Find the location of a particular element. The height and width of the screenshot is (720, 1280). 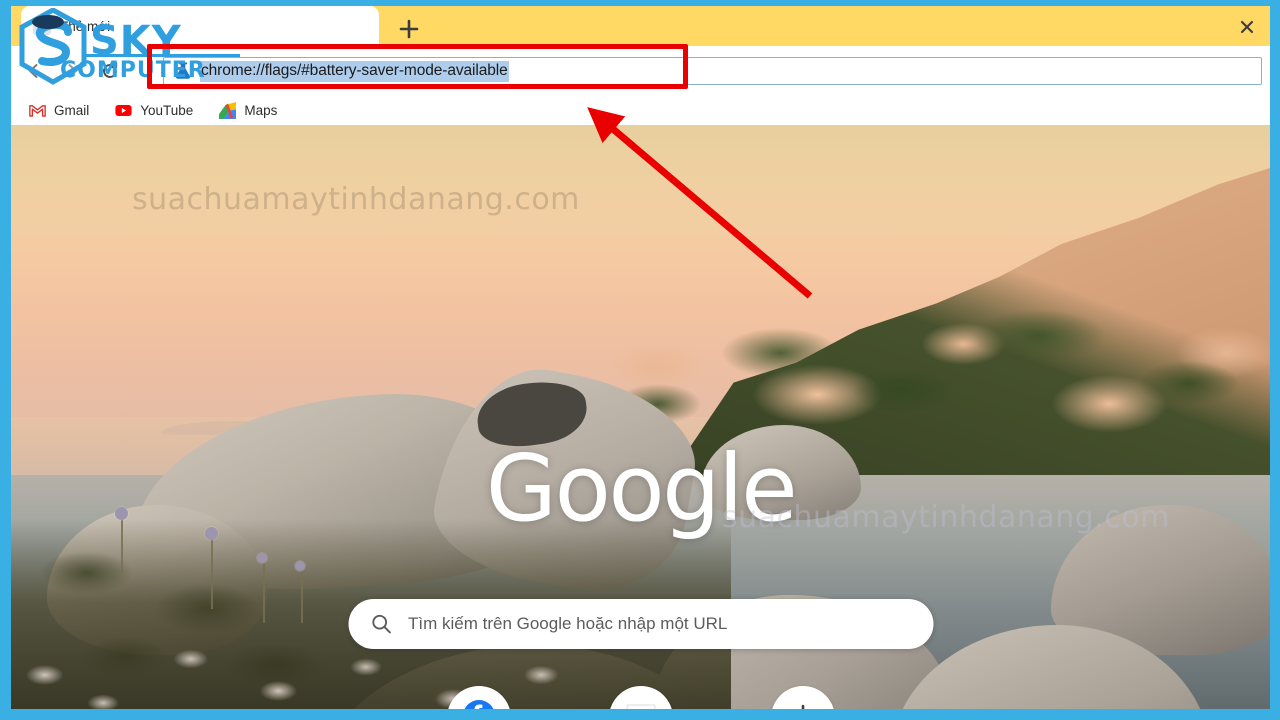

forward-arrow-icon is located at coordinates (72, 71).